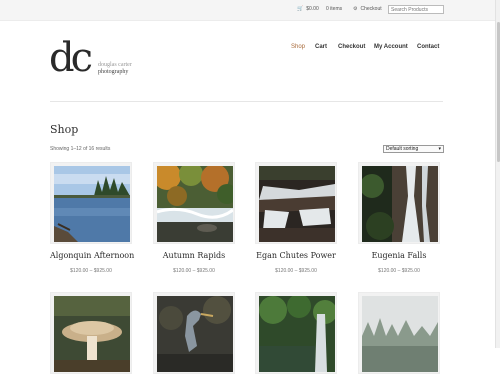  Describe the element at coordinates (246, 101) in the screenshot. I see `header-divider` at that location.